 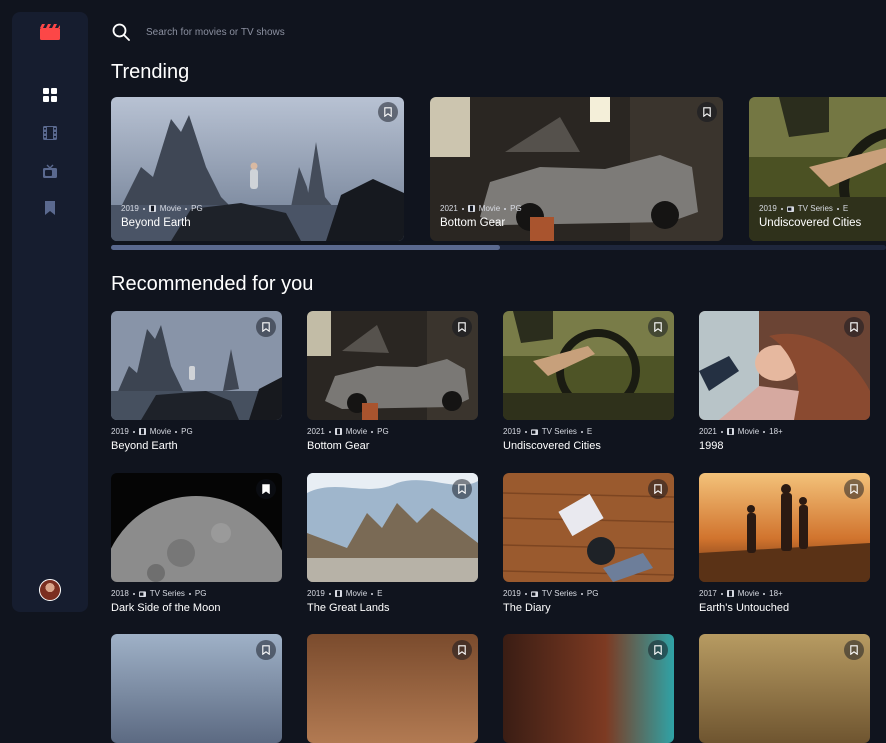 What do you see at coordinates (588, 381) in the screenshot?
I see `recommended-card: 2019 TV Series E Undiscovered Cities` at bounding box center [588, 381].